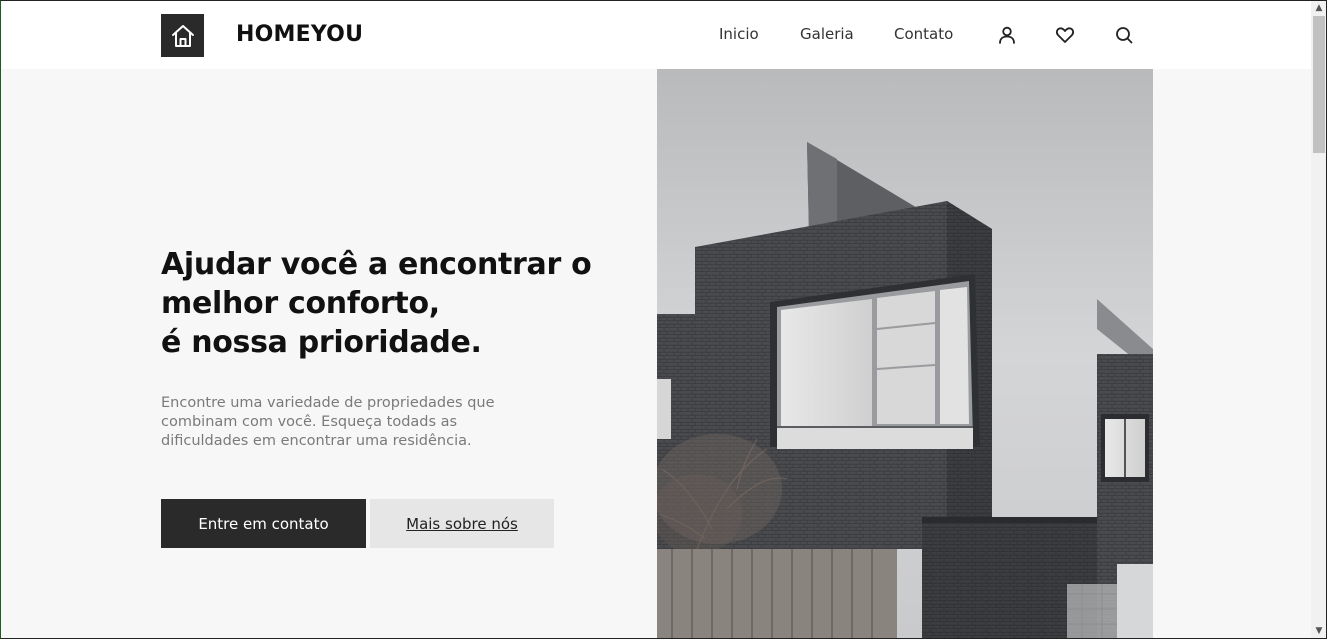 The height and width of the screenshot is (639, 1327). I want to click on description-line: combinam com você. Esqueça todads as, so click(309, 422).